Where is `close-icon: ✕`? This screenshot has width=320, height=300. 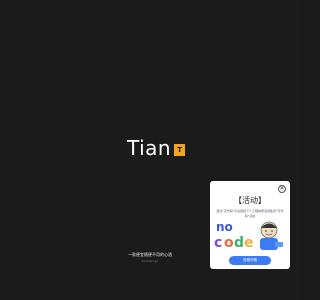 close-icon: ✕ is located at coordinates (282, 189).